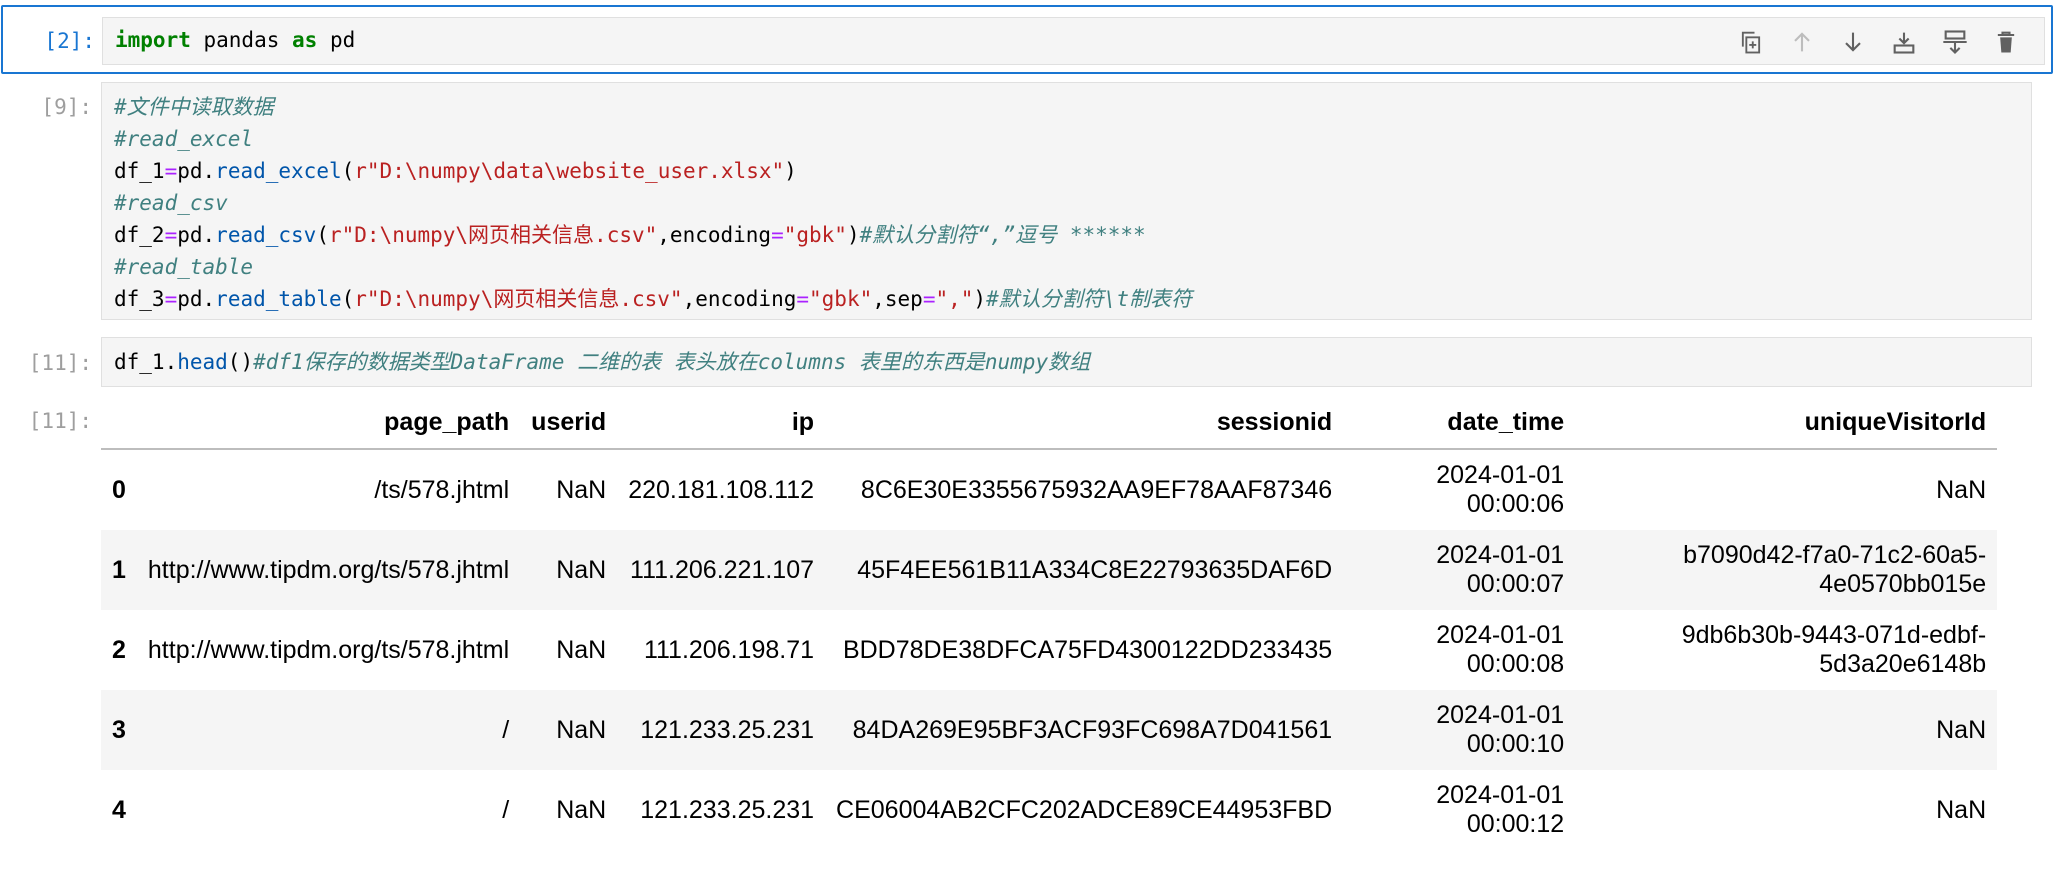 This screenshot has height=881, width=2056. I want to click on column-header-userid: userid, so click(569, 423).